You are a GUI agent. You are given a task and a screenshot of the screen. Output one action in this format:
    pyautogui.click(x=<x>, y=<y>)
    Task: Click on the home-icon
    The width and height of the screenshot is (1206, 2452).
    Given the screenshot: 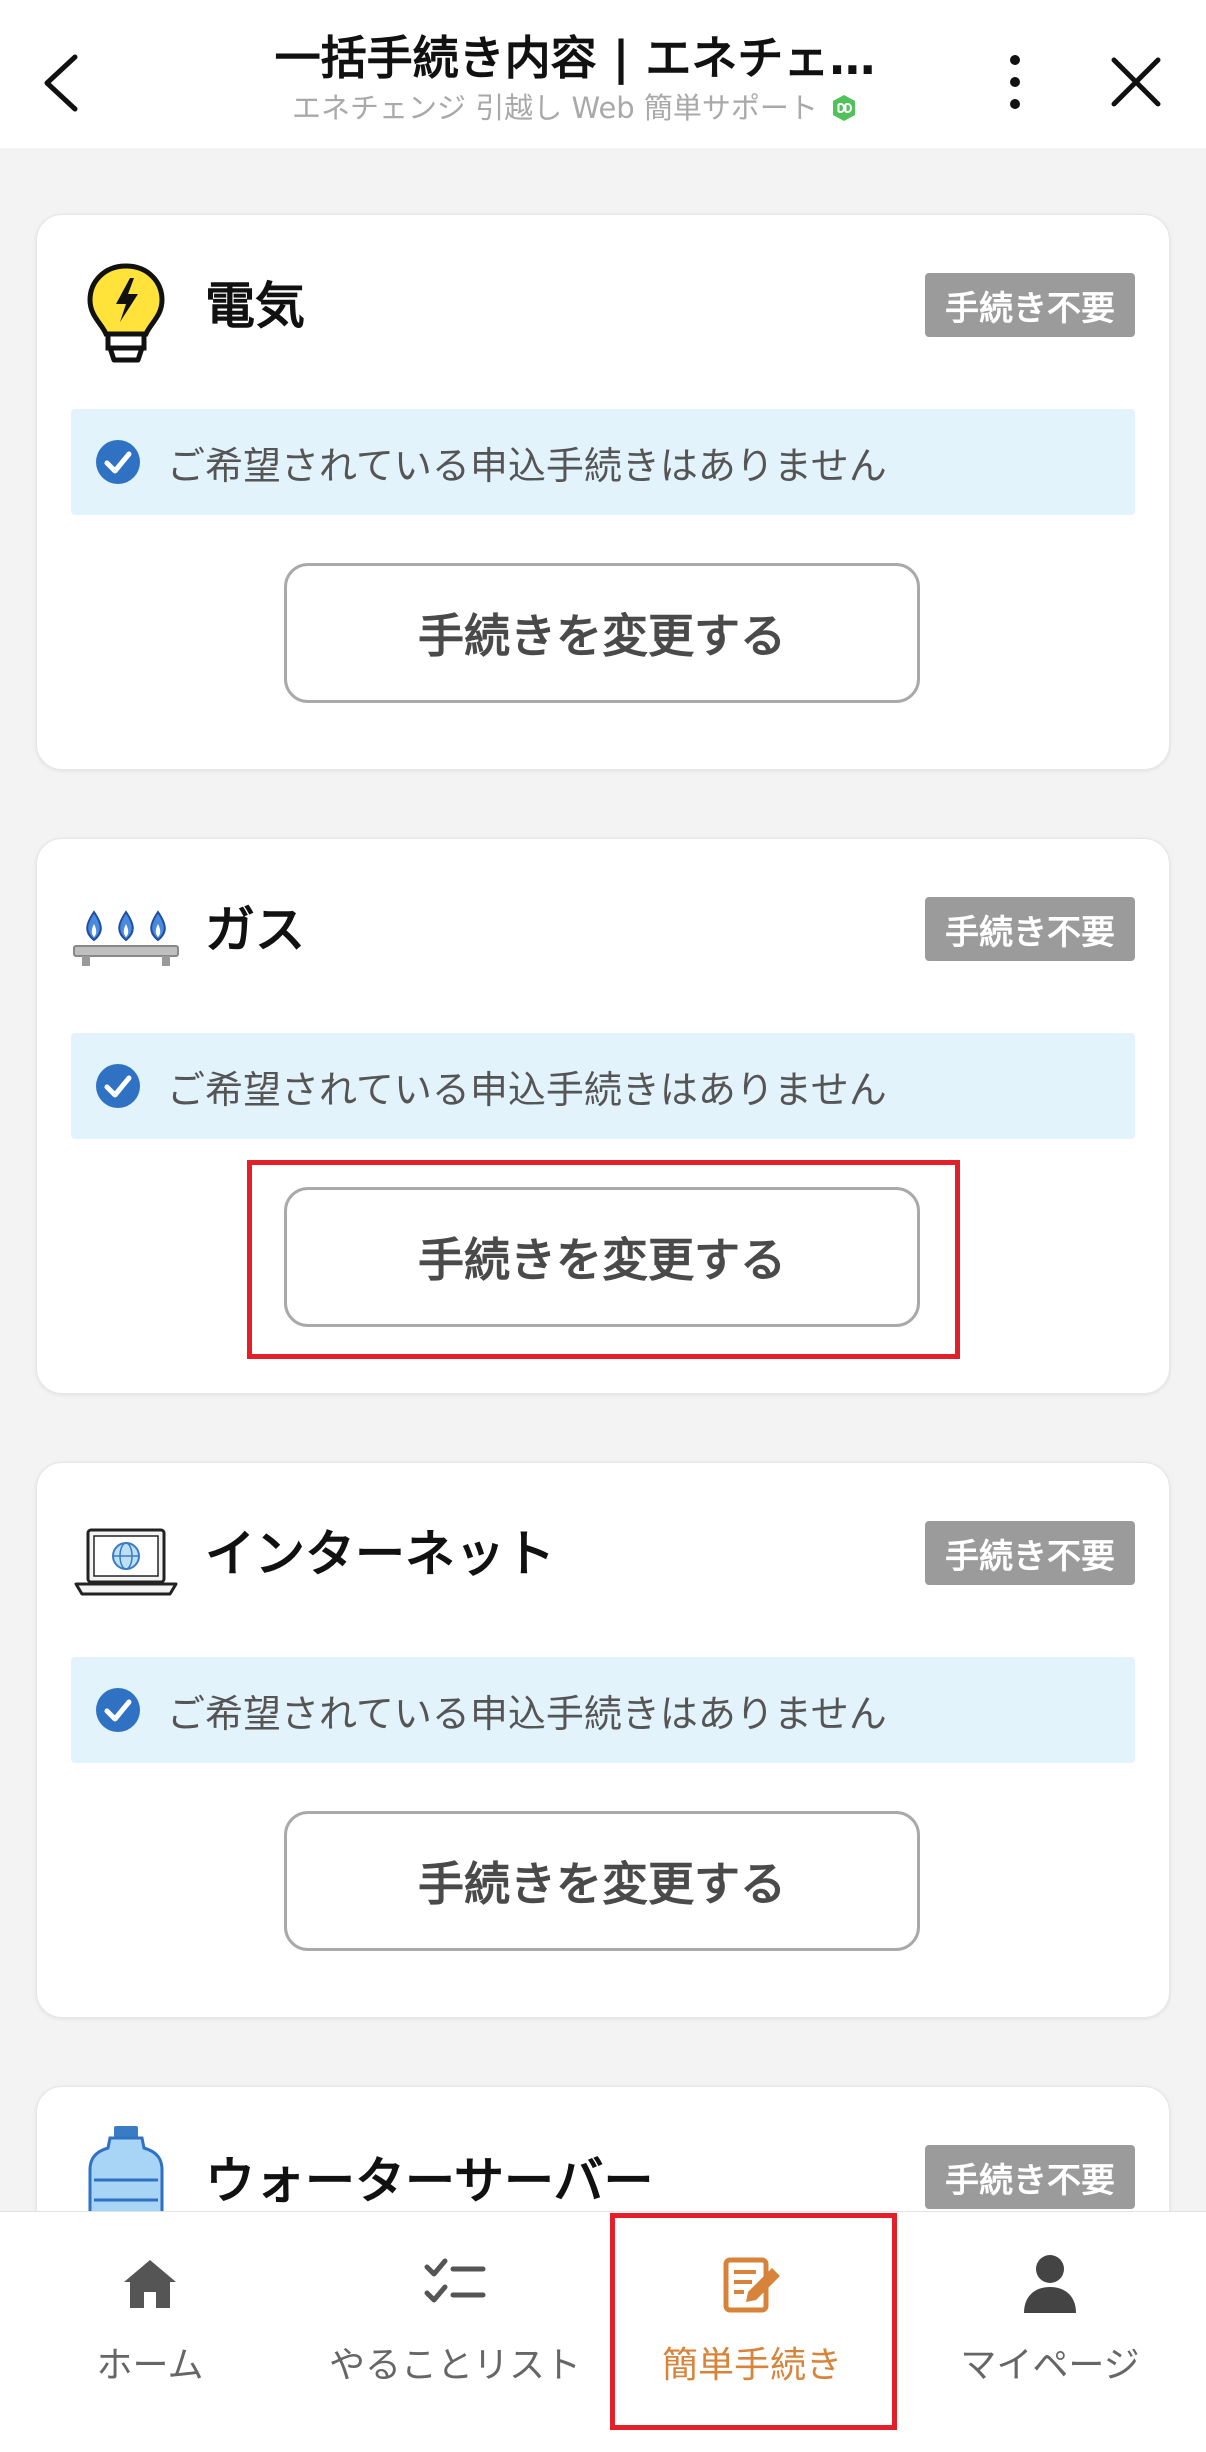 What is the action you would take?
    pyautogui.click(x=150, y=2284)
    